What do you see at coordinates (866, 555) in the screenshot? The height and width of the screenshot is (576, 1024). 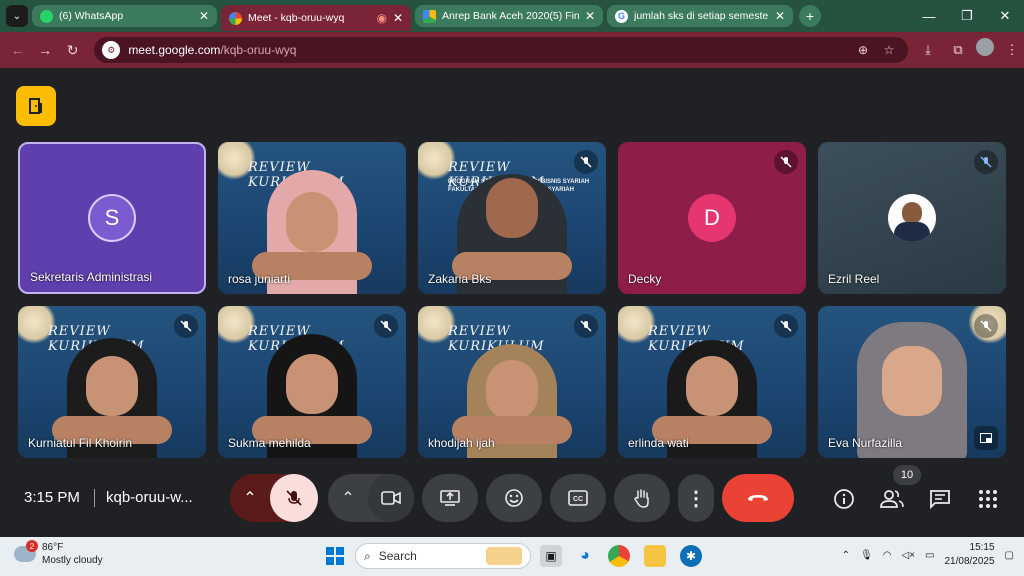 I see `microphone-icon: 🎙` at bounding box center [866, 555].